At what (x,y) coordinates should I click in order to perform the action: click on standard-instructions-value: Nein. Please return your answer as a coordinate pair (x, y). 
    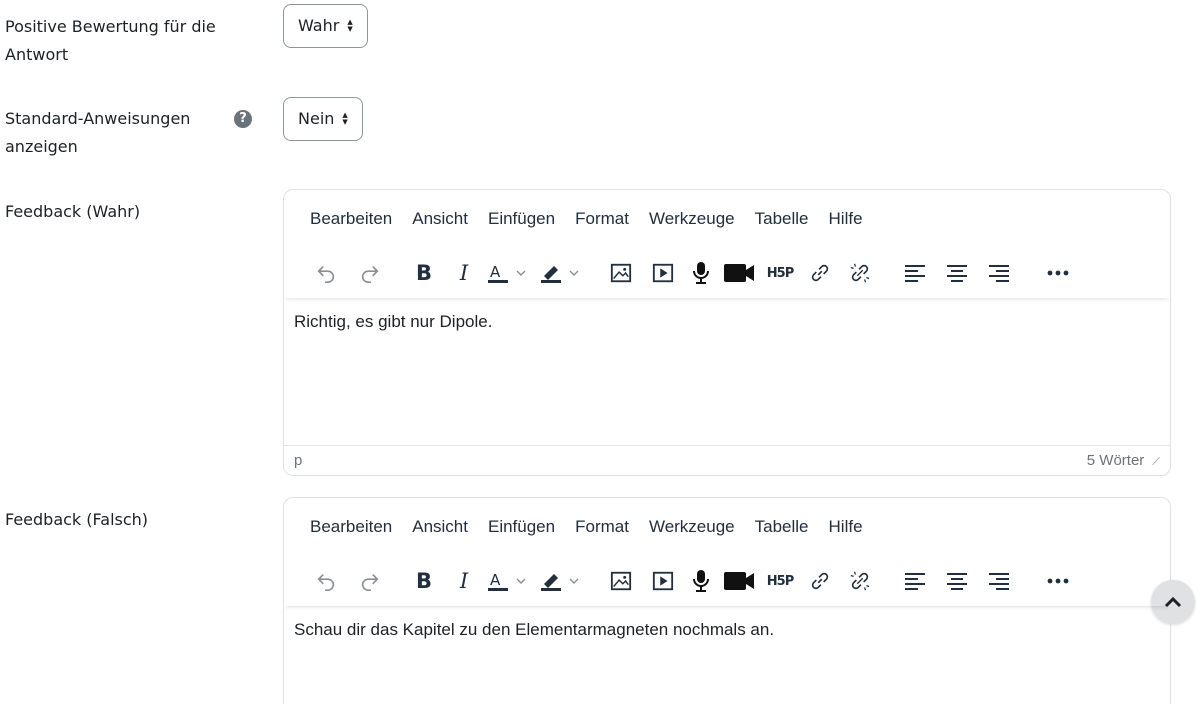
    Looking at the image, I should click on (316, 118).